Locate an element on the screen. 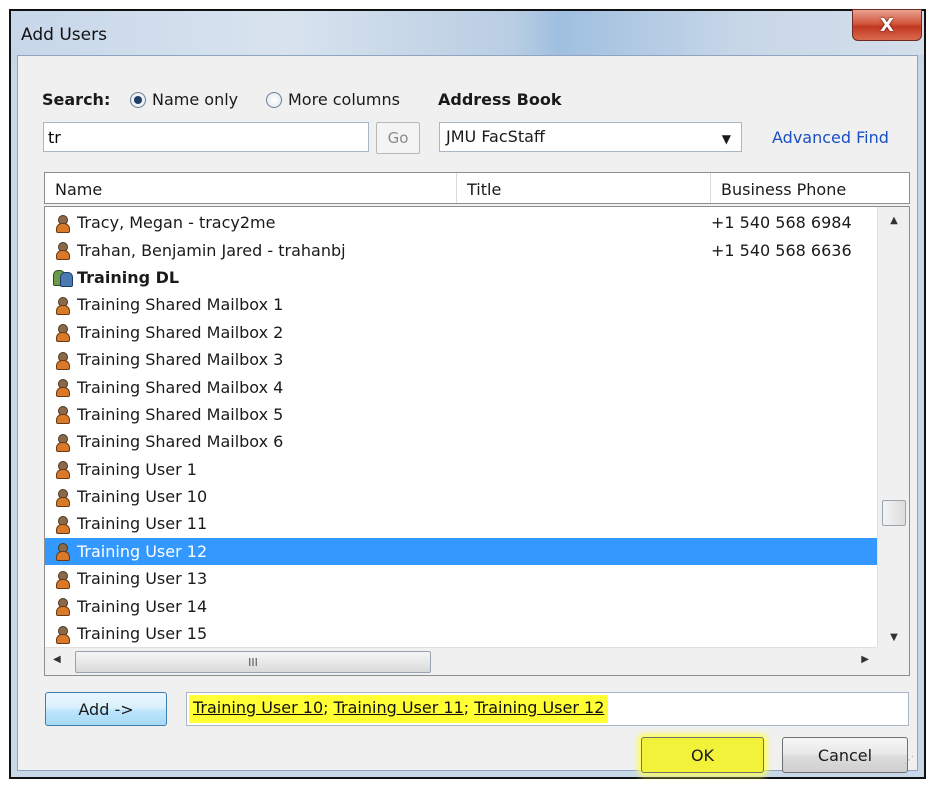  radio-checked-icon is located at coordinates (138, 99).